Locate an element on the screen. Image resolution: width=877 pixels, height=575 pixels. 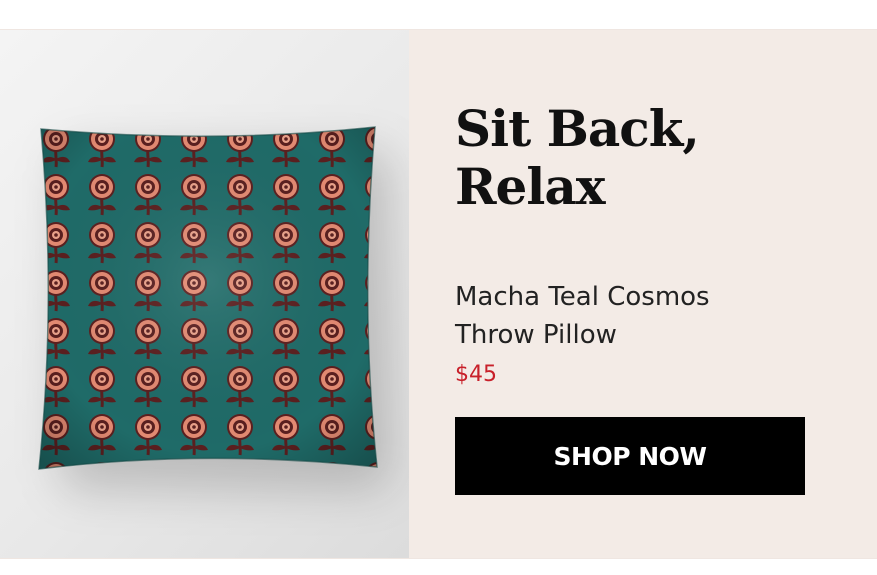
headline-line-1: Sit Back, is located at coordinates (577, 128).